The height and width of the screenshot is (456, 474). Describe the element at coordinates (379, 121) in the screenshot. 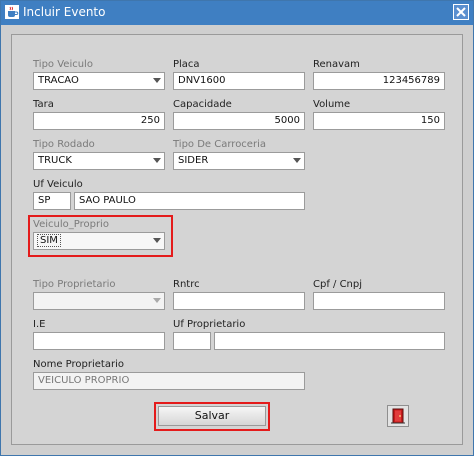

I see `volume-field: 150` at that location.